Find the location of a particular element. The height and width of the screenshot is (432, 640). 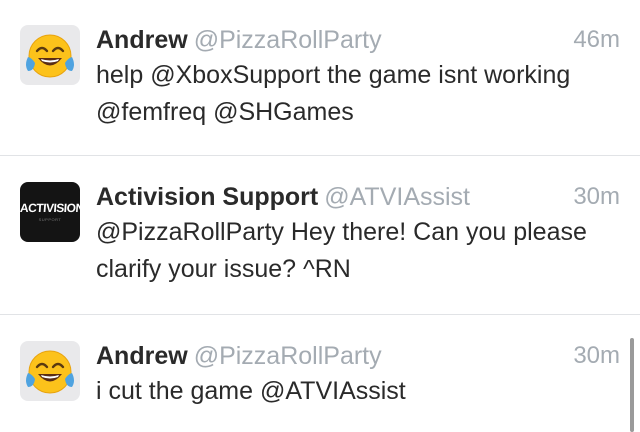

user-name: Activision Support is located at coordinates (207, 197).